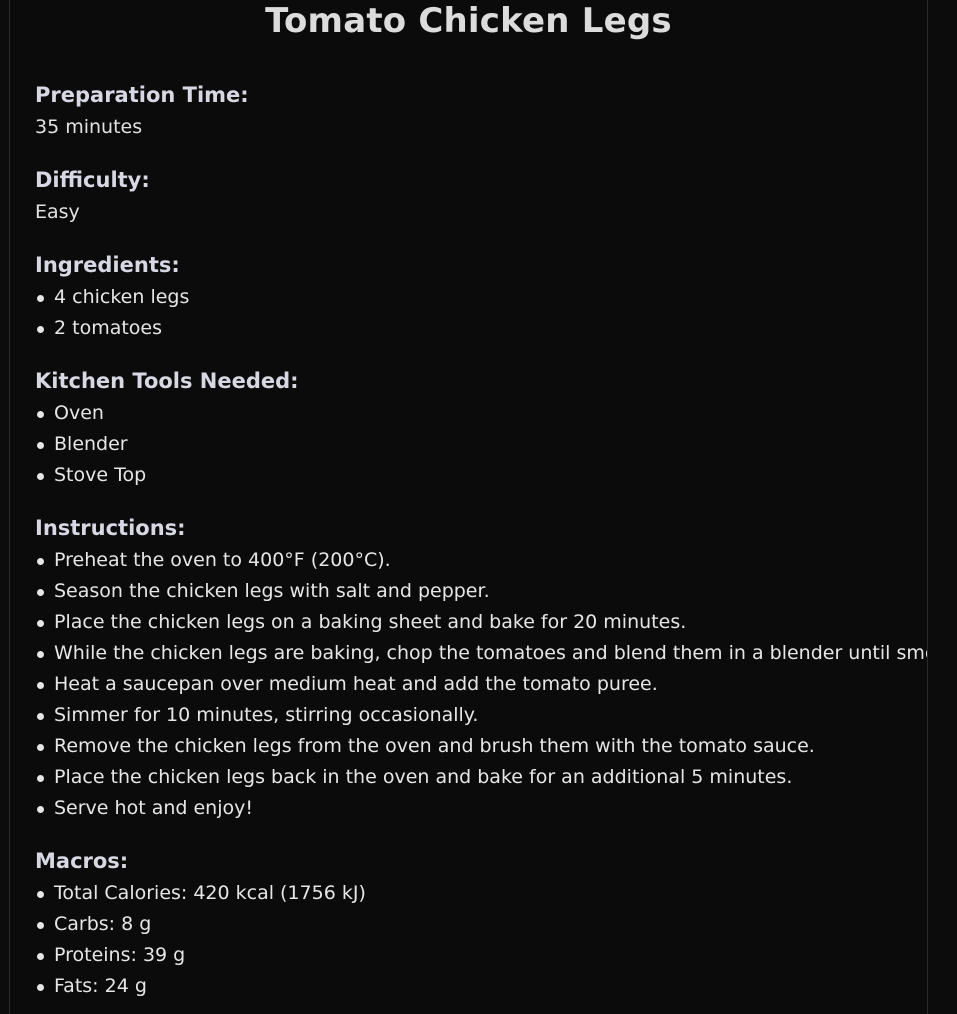 The image size is (957, 1014). I want to click on tool-item: Stove Top, so click(476, 475).